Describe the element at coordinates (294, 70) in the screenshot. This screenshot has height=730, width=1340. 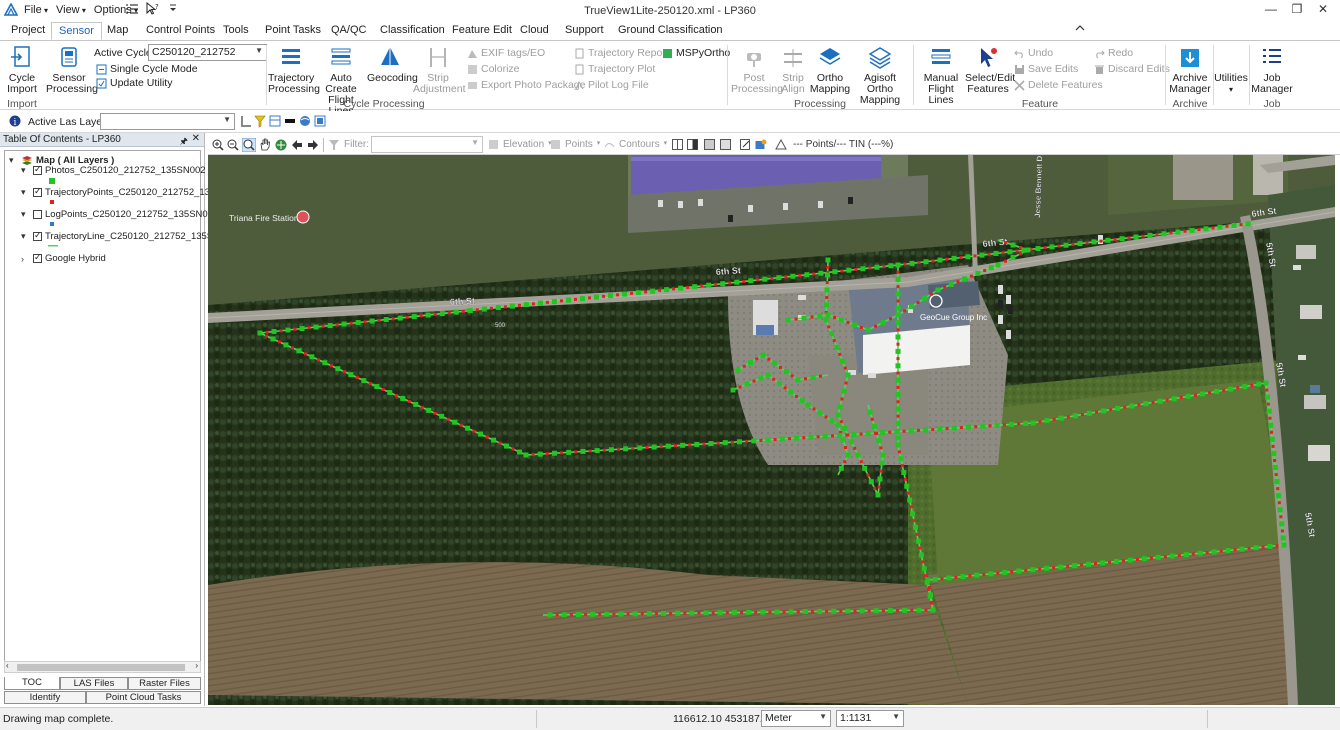
I see `trajectory-processing-button: Trajectory Processing` at that location.